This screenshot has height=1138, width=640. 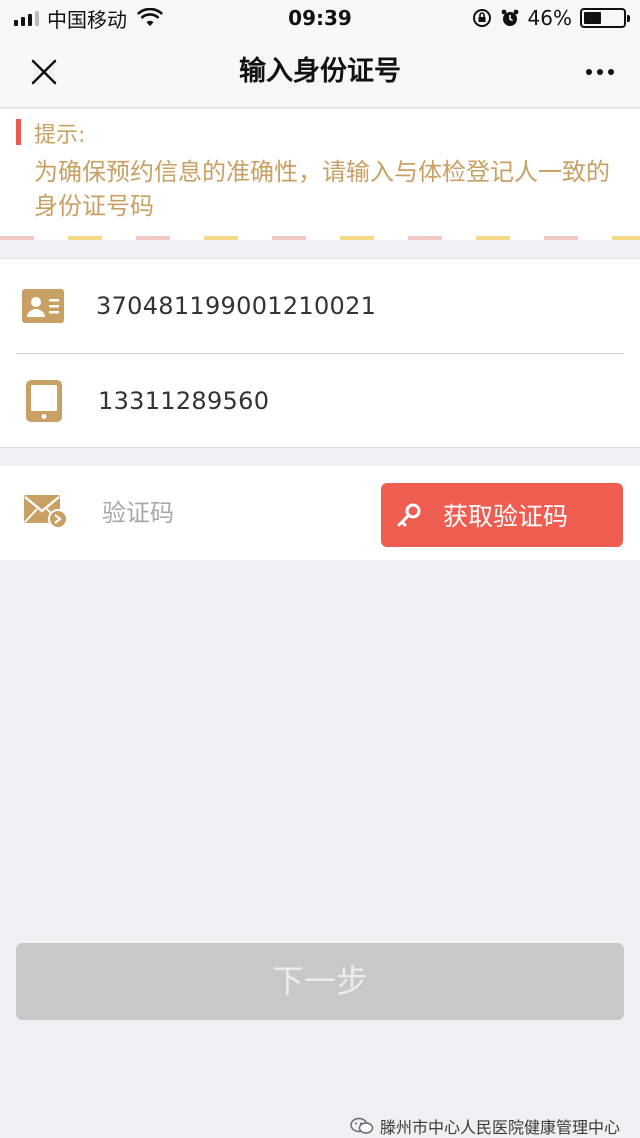 I want to click on wechat-icon, so click(x=362, y=1125).